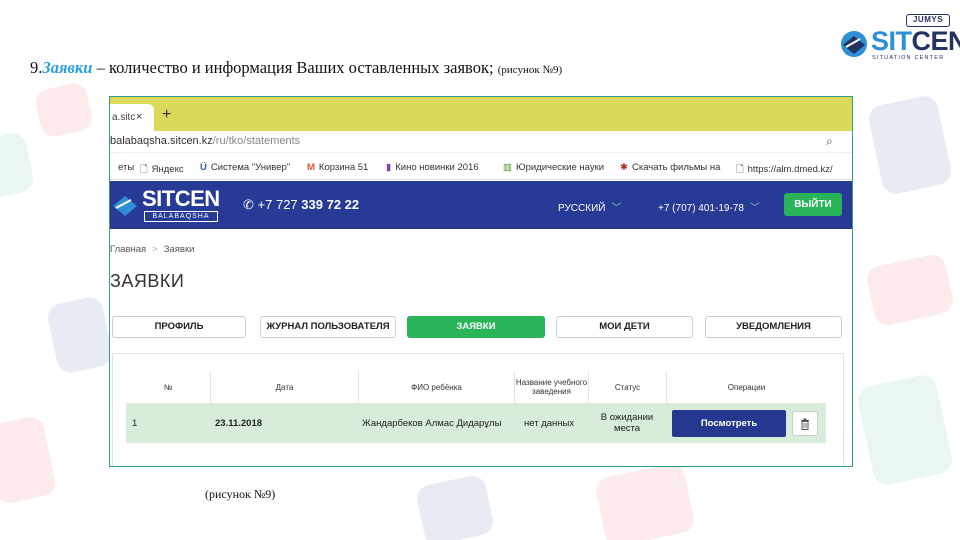 The height and width of the screenshot is (540, 960). What do you see at coordinates (203, 167) in the screenshot?
I see `univer-icon: Ü` at bounding box center [203, 167].